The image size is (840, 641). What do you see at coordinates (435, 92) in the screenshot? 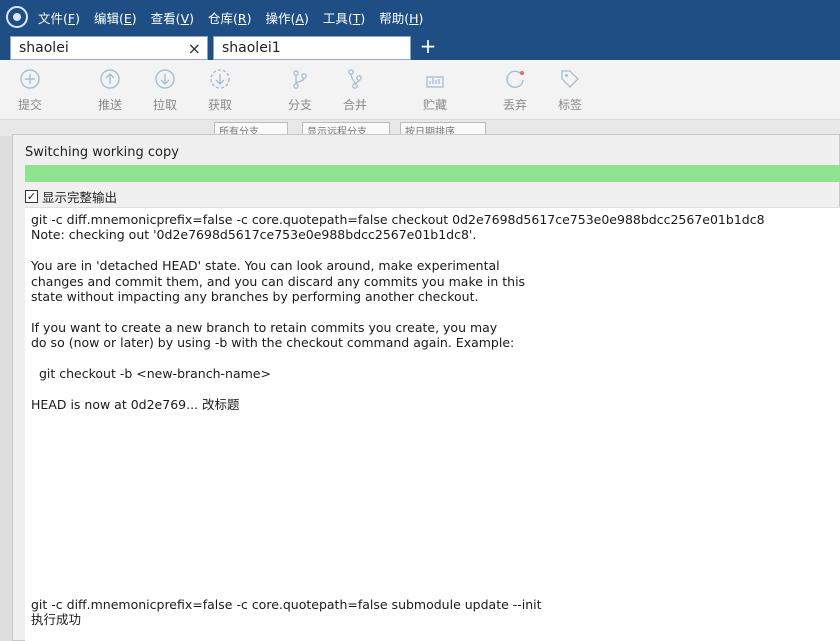
I see `stash-button: 贮藏` at bounding box center [435, 92].